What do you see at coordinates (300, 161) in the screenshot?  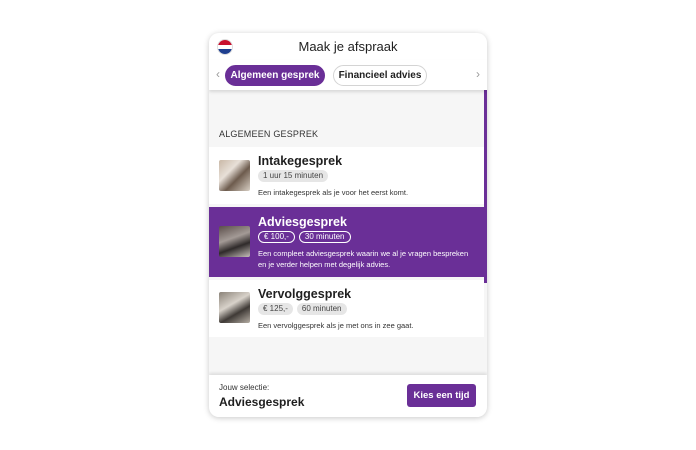 I see `appointment-title: Intakegesprek` at bounding box center [300, 161].